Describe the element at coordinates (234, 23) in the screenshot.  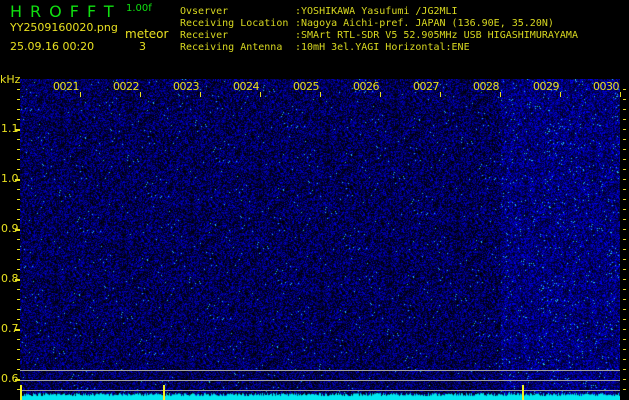
I see `location-label: Receiving Location` at that location.